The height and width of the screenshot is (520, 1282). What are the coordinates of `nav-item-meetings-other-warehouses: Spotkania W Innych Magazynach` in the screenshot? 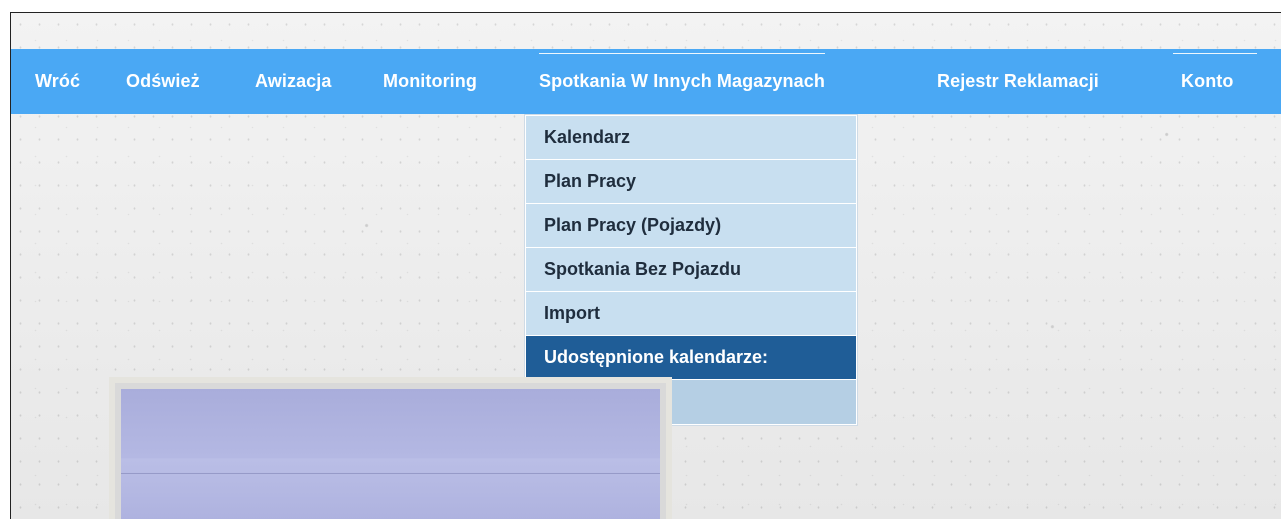 It's located at (682, 81).